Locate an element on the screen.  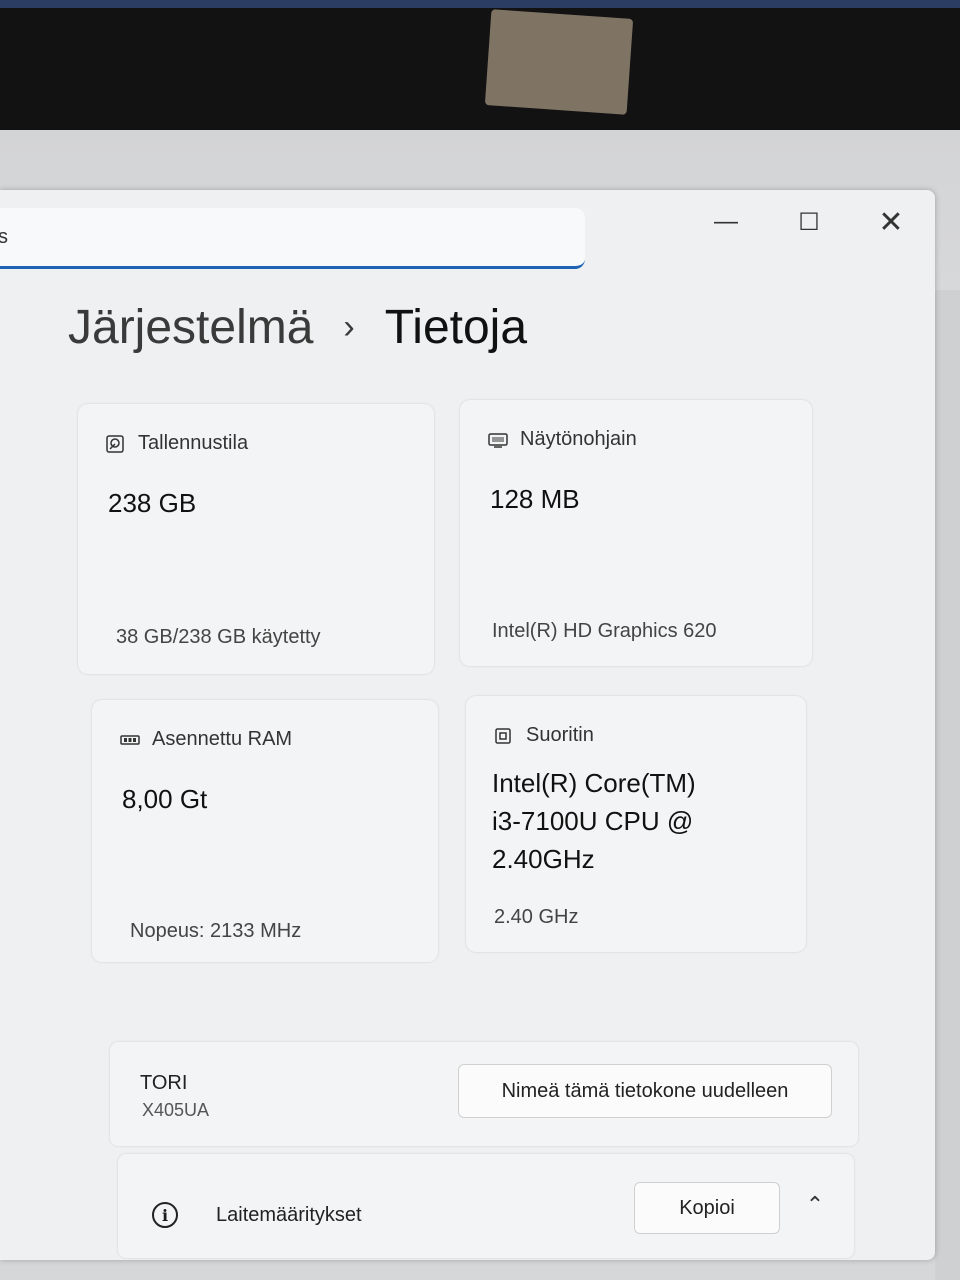
processor-speed: 2.40 GHz is located at coordinates (536, 917).